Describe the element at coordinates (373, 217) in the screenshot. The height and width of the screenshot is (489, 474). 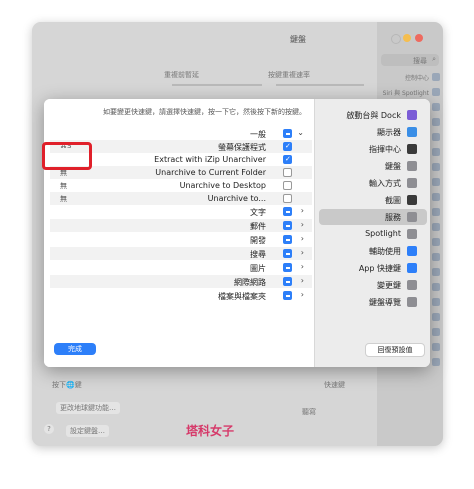
I see `sidebar-item: 服務` at that location.